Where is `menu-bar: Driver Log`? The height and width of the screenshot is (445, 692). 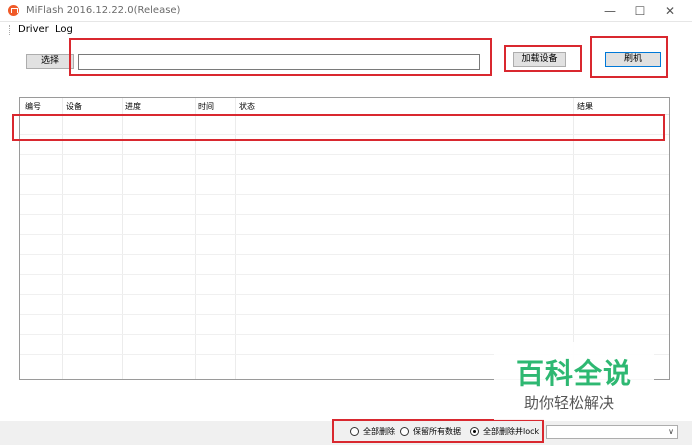 menu-bar: Driver Log is located at coordinates (346, 29).